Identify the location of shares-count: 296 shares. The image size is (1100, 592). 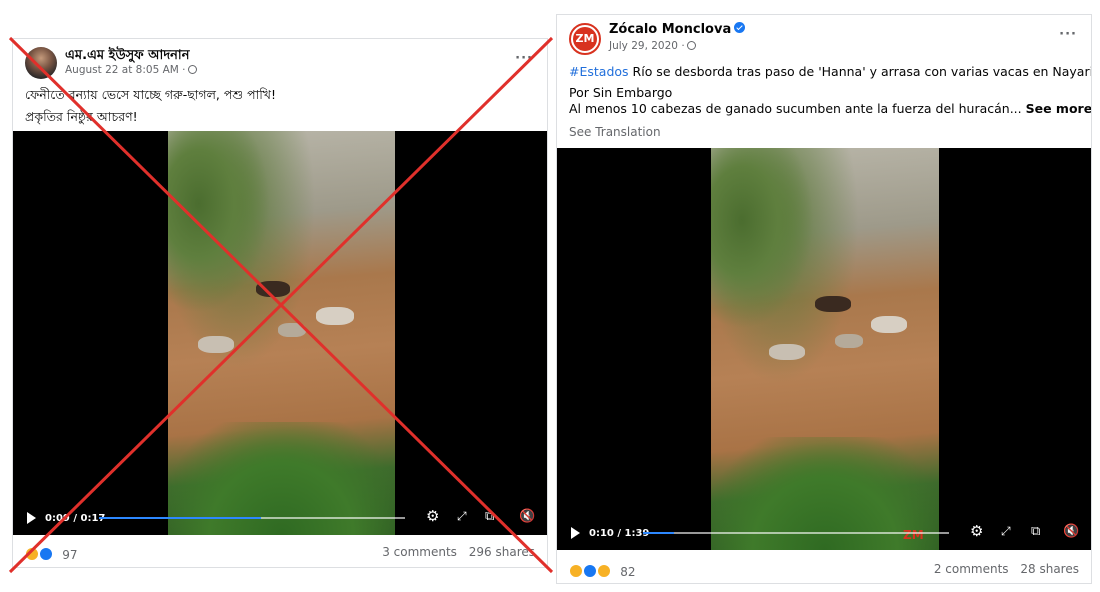
(502, 552).